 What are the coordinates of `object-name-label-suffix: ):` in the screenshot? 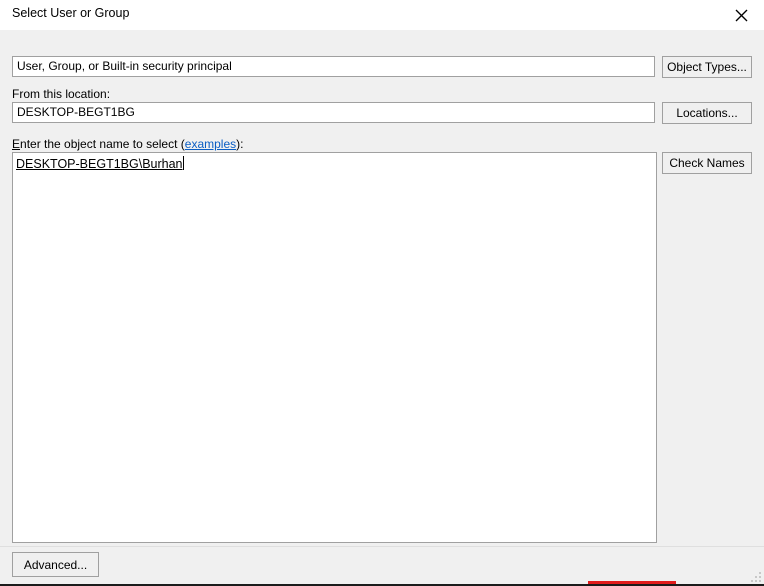 It's located at (240, 144).